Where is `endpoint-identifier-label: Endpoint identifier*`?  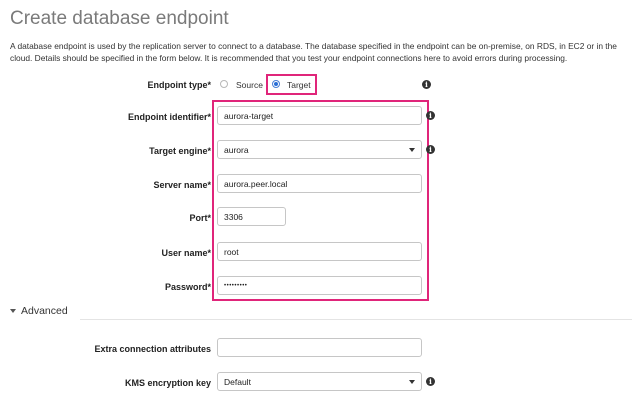 endpoint-identifier-label: Endpoint identifier* is located at coordinates (169, 117).